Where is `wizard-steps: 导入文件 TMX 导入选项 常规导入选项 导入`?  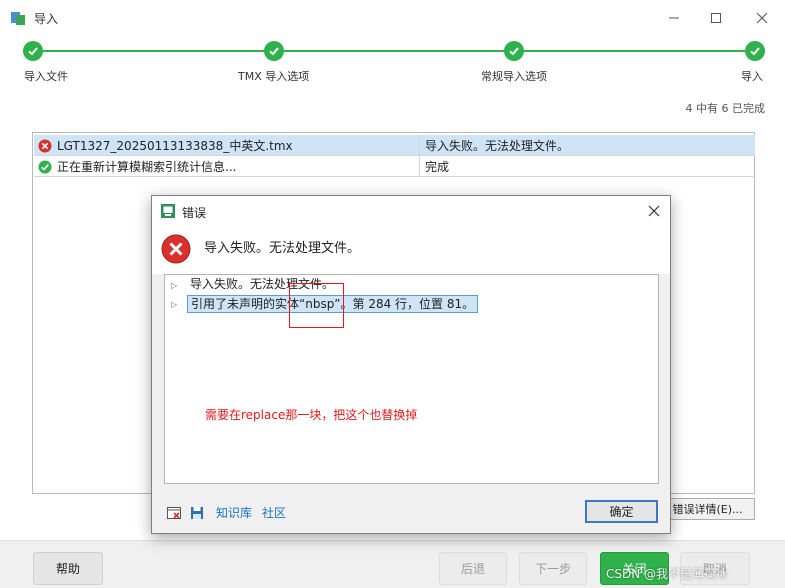
wizard-steps: 导入文件 TMX 导入选项 常规导入选项 导入 is located at coordinates (392, 63).